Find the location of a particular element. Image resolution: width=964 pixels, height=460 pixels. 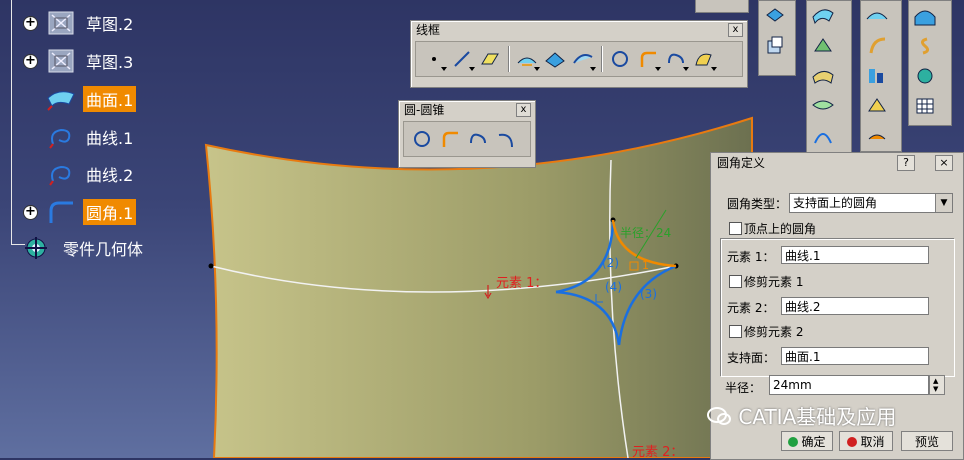

support-field: 曲面.1 is located at coordinates (855, 356).